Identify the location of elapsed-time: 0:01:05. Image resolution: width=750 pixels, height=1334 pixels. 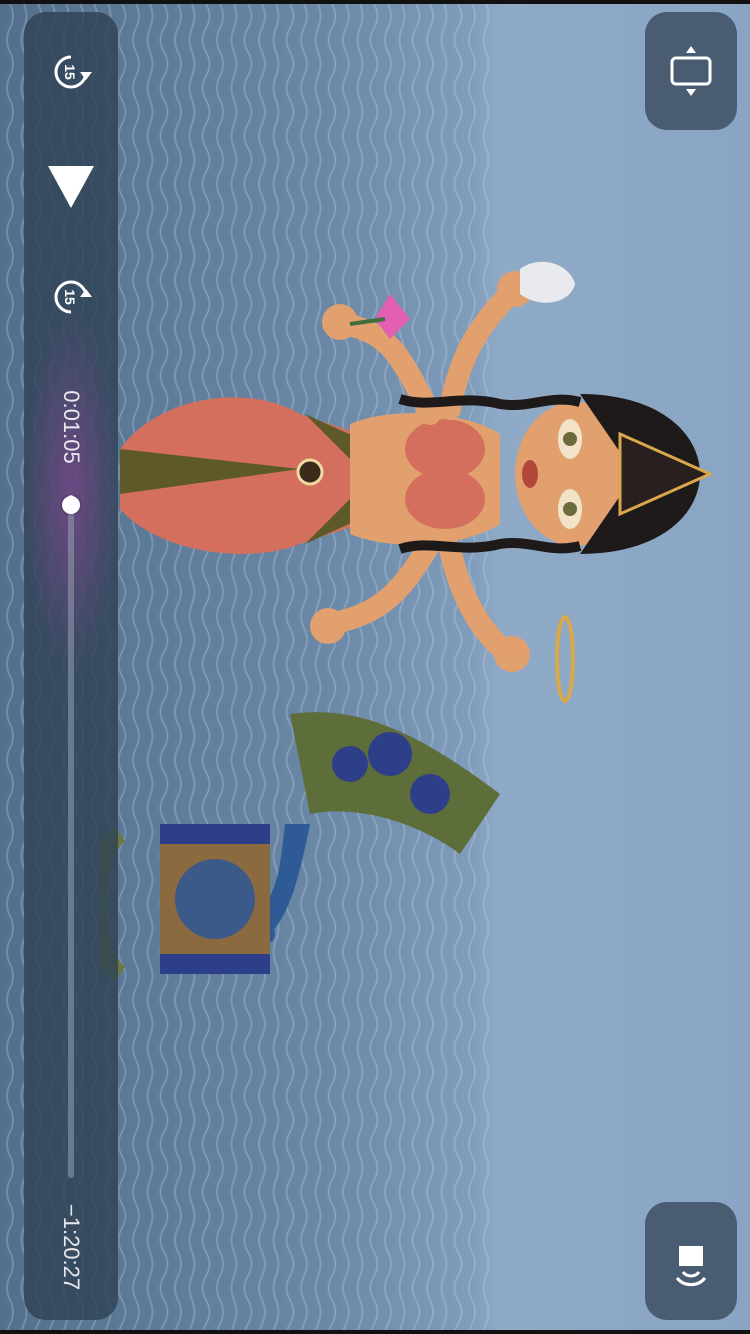
(71, 427).